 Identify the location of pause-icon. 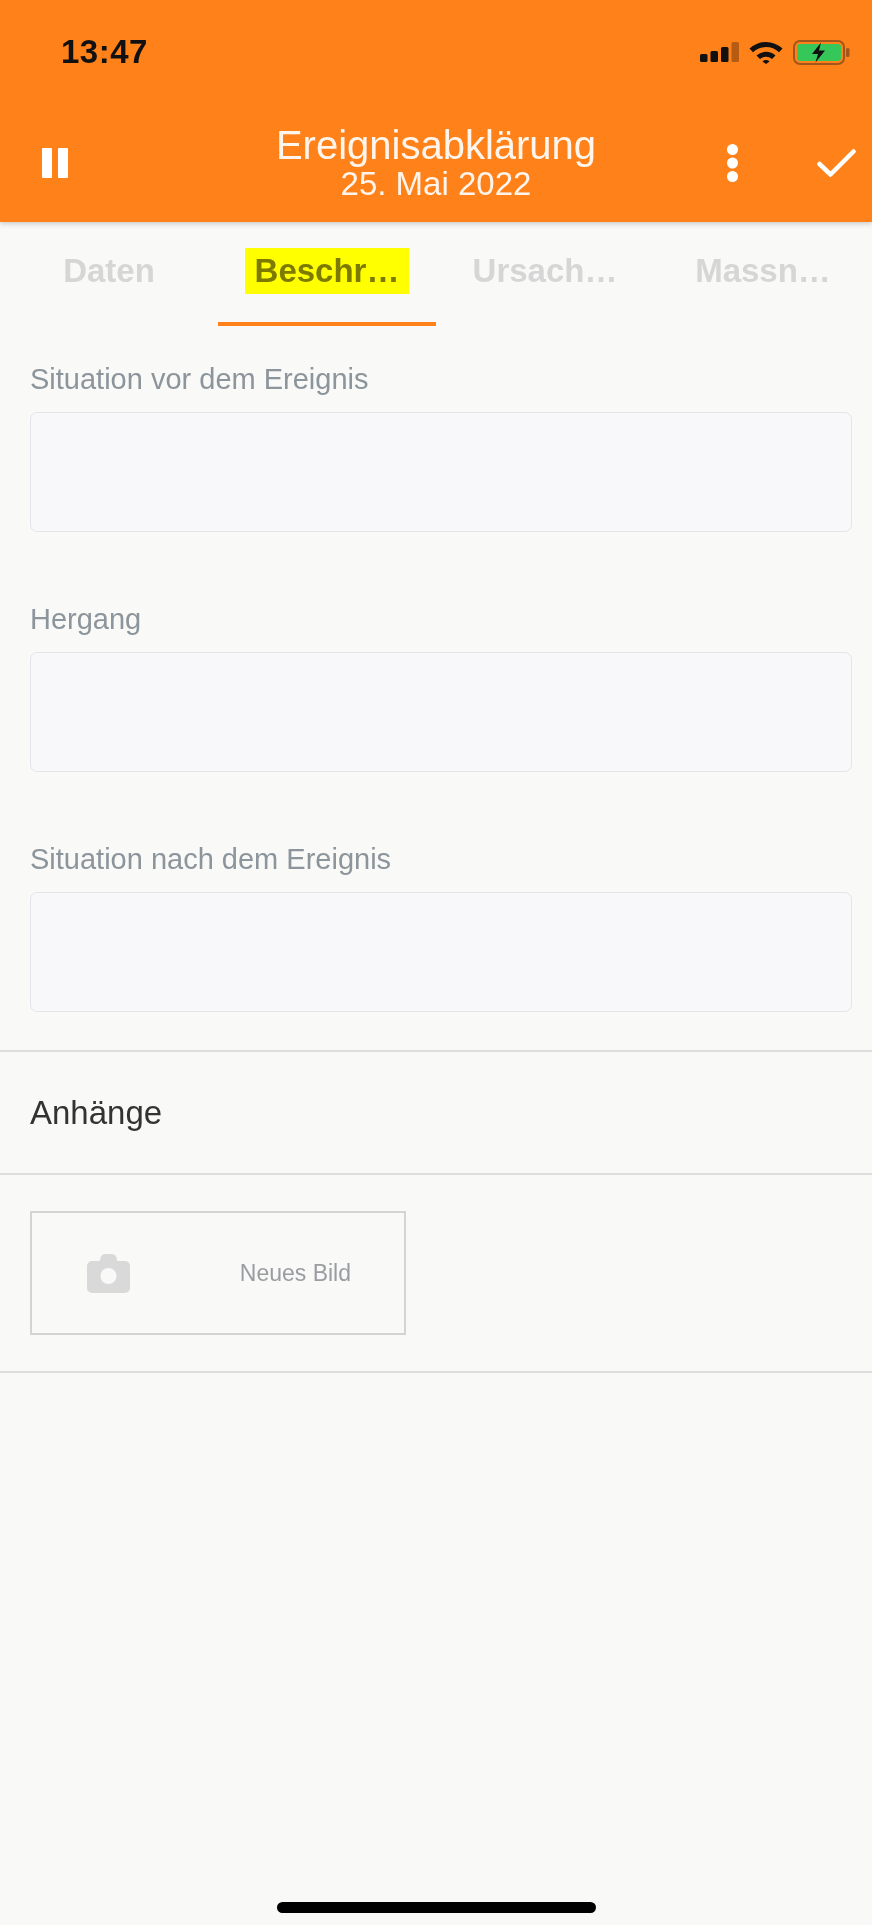
(55, 163).